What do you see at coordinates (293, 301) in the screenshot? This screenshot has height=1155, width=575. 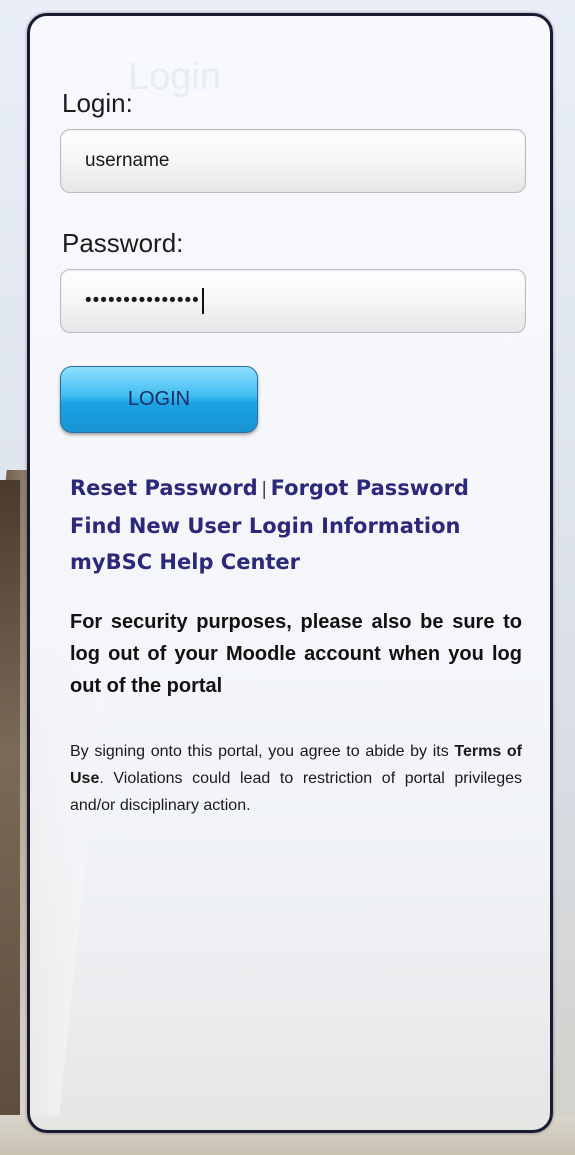 I see `password-input: •••••••••••••••` at bounding box center [293, 301].